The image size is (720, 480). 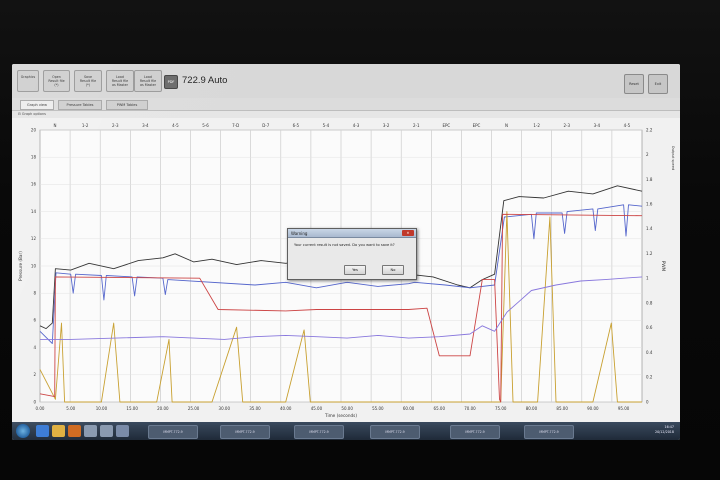 What do you see at coordinates (408, 233) in the screenshot?
I see `close-icon: ✕` at bounding box center [408, 233].